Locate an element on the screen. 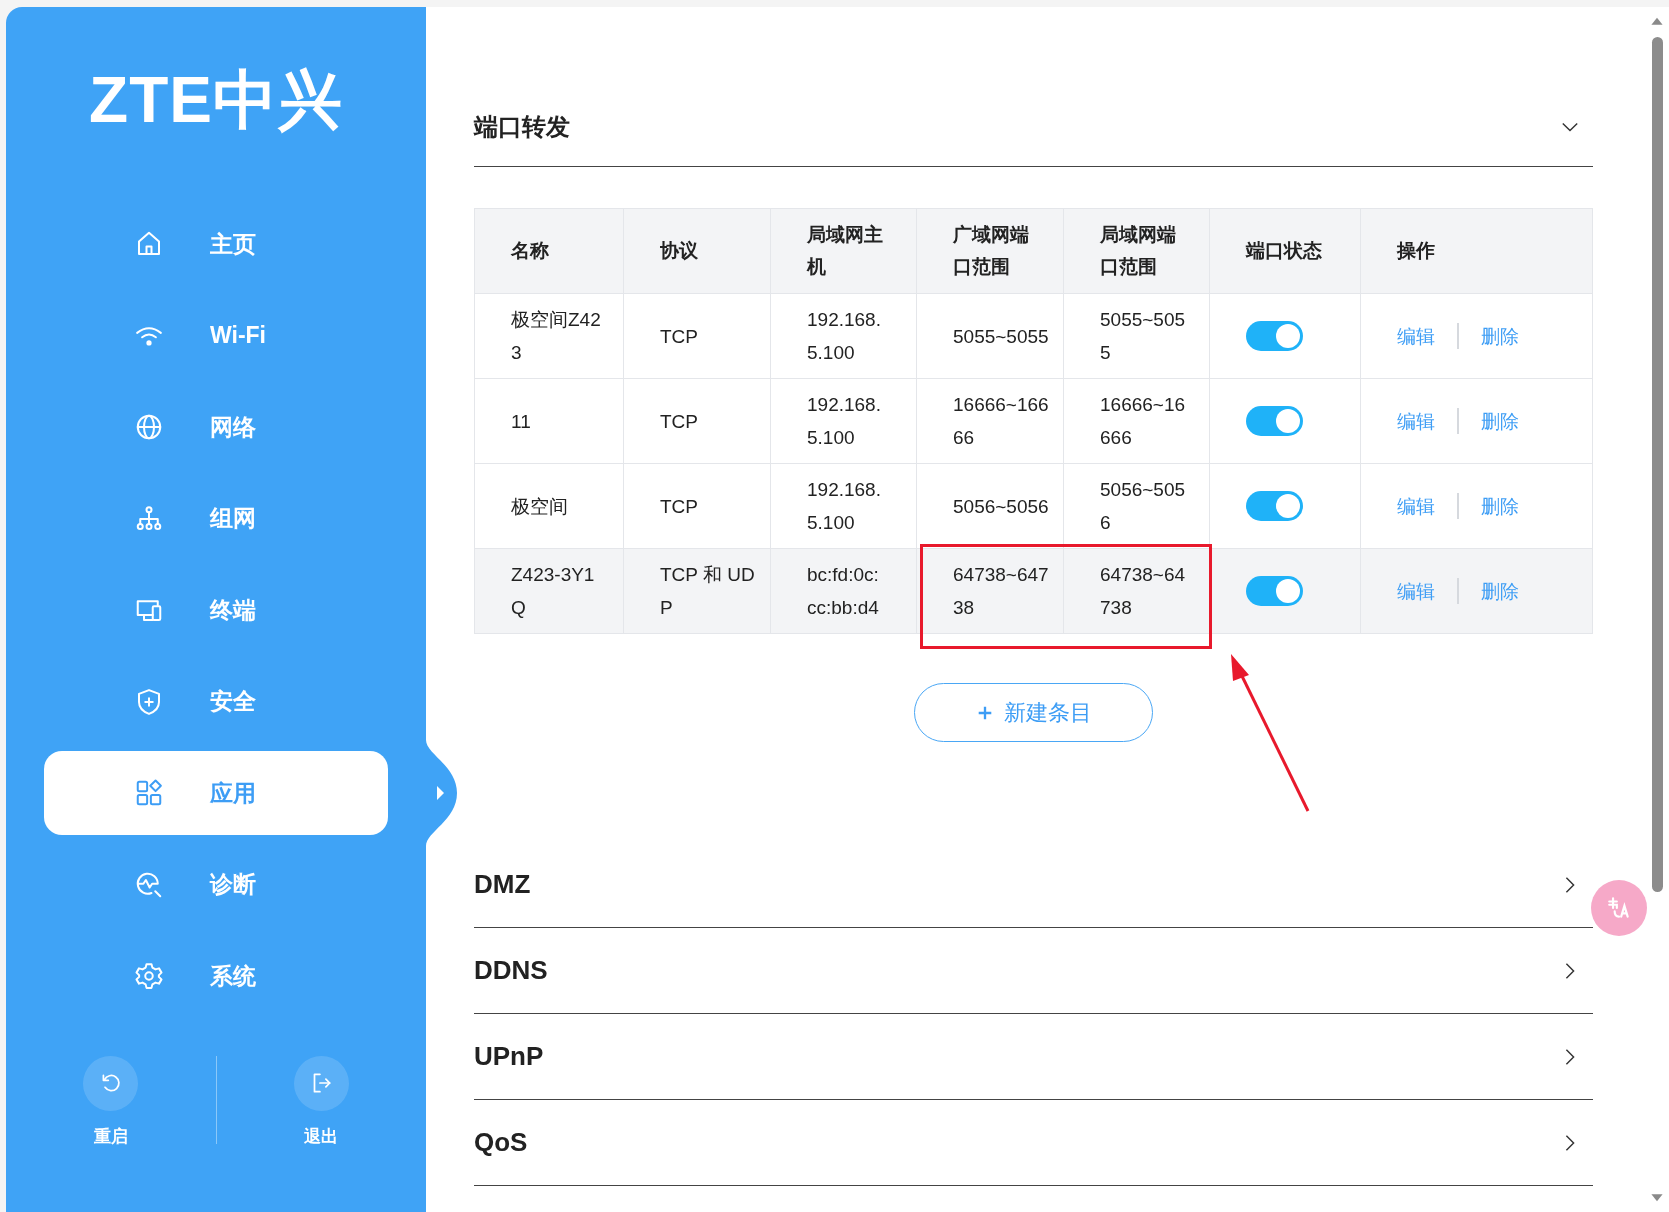 The height and width of the screenshot is (1212, 1669). accordion-header: DMZ is located at coordinates (1033, 885).